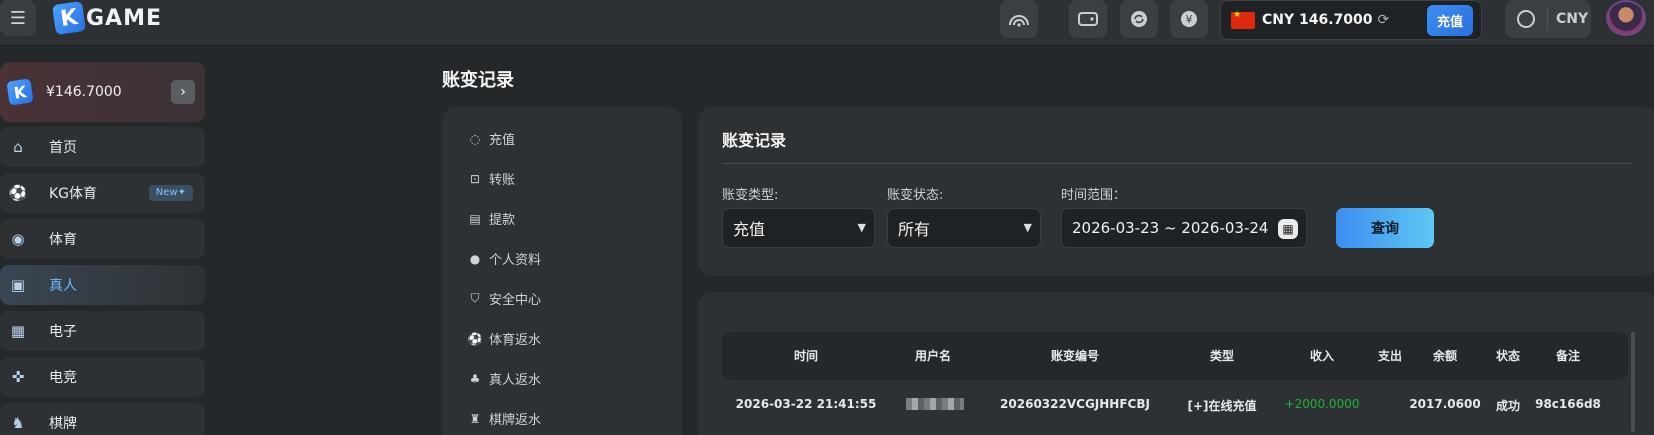 Image resolution: width=1654 pixels, height=435 pixels. Describe the element at coordinates (1175, 356) in the screenshot. I see `table-header: 时间 用户名 账变编号 类型 收入 支出 余额 状态 备注` at that location.